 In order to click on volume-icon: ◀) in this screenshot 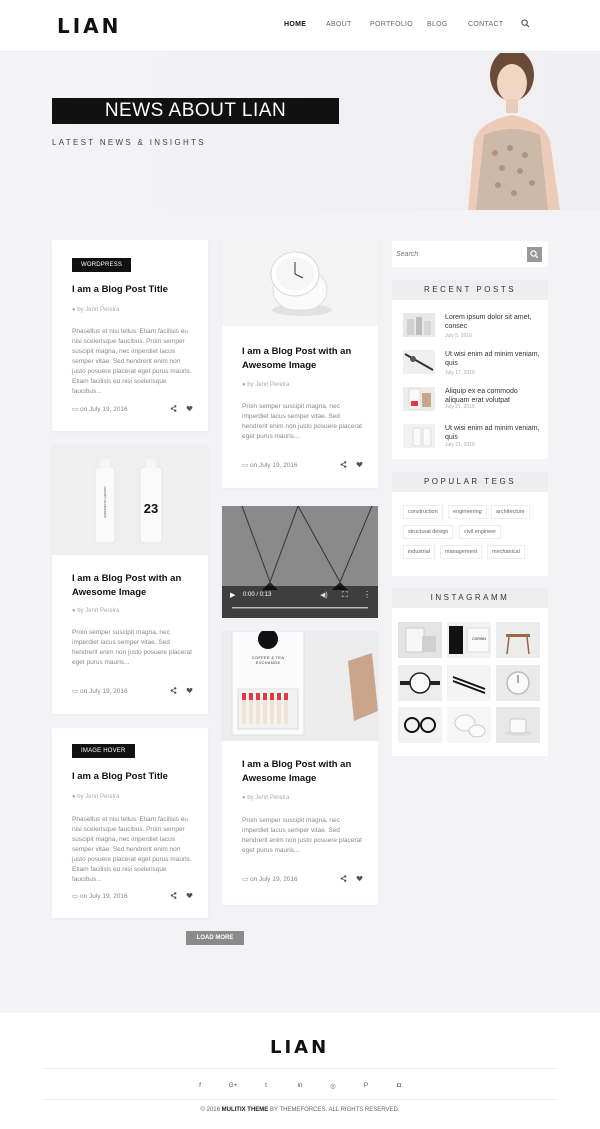, I will do `click(324, 595)`.